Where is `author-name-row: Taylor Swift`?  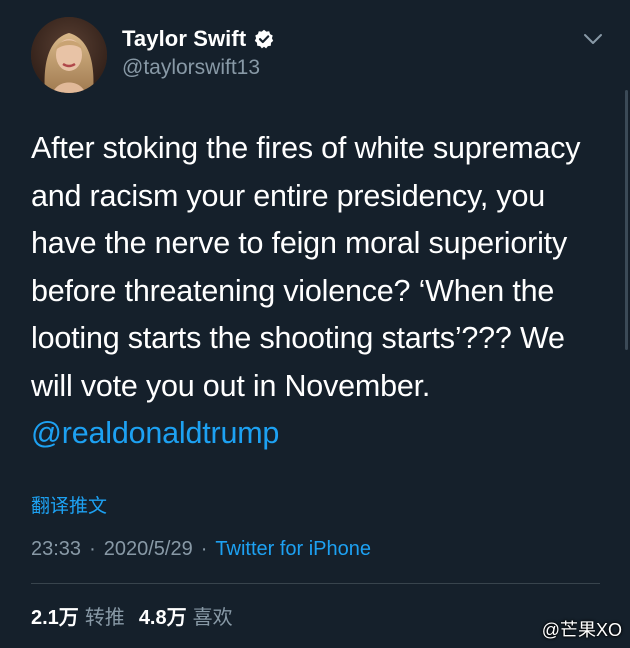
author-name-row: Taylor Swift is located at coordinates (198, 39).